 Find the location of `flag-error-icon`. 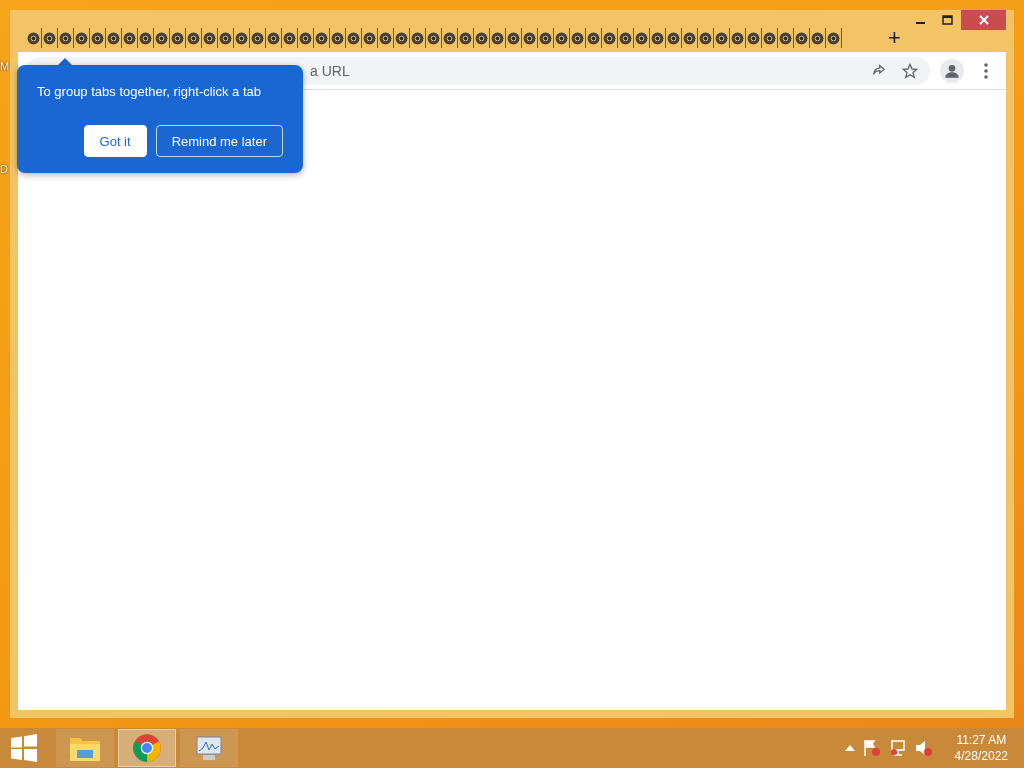

flag-error-icon is located at coordinates (871, 748).